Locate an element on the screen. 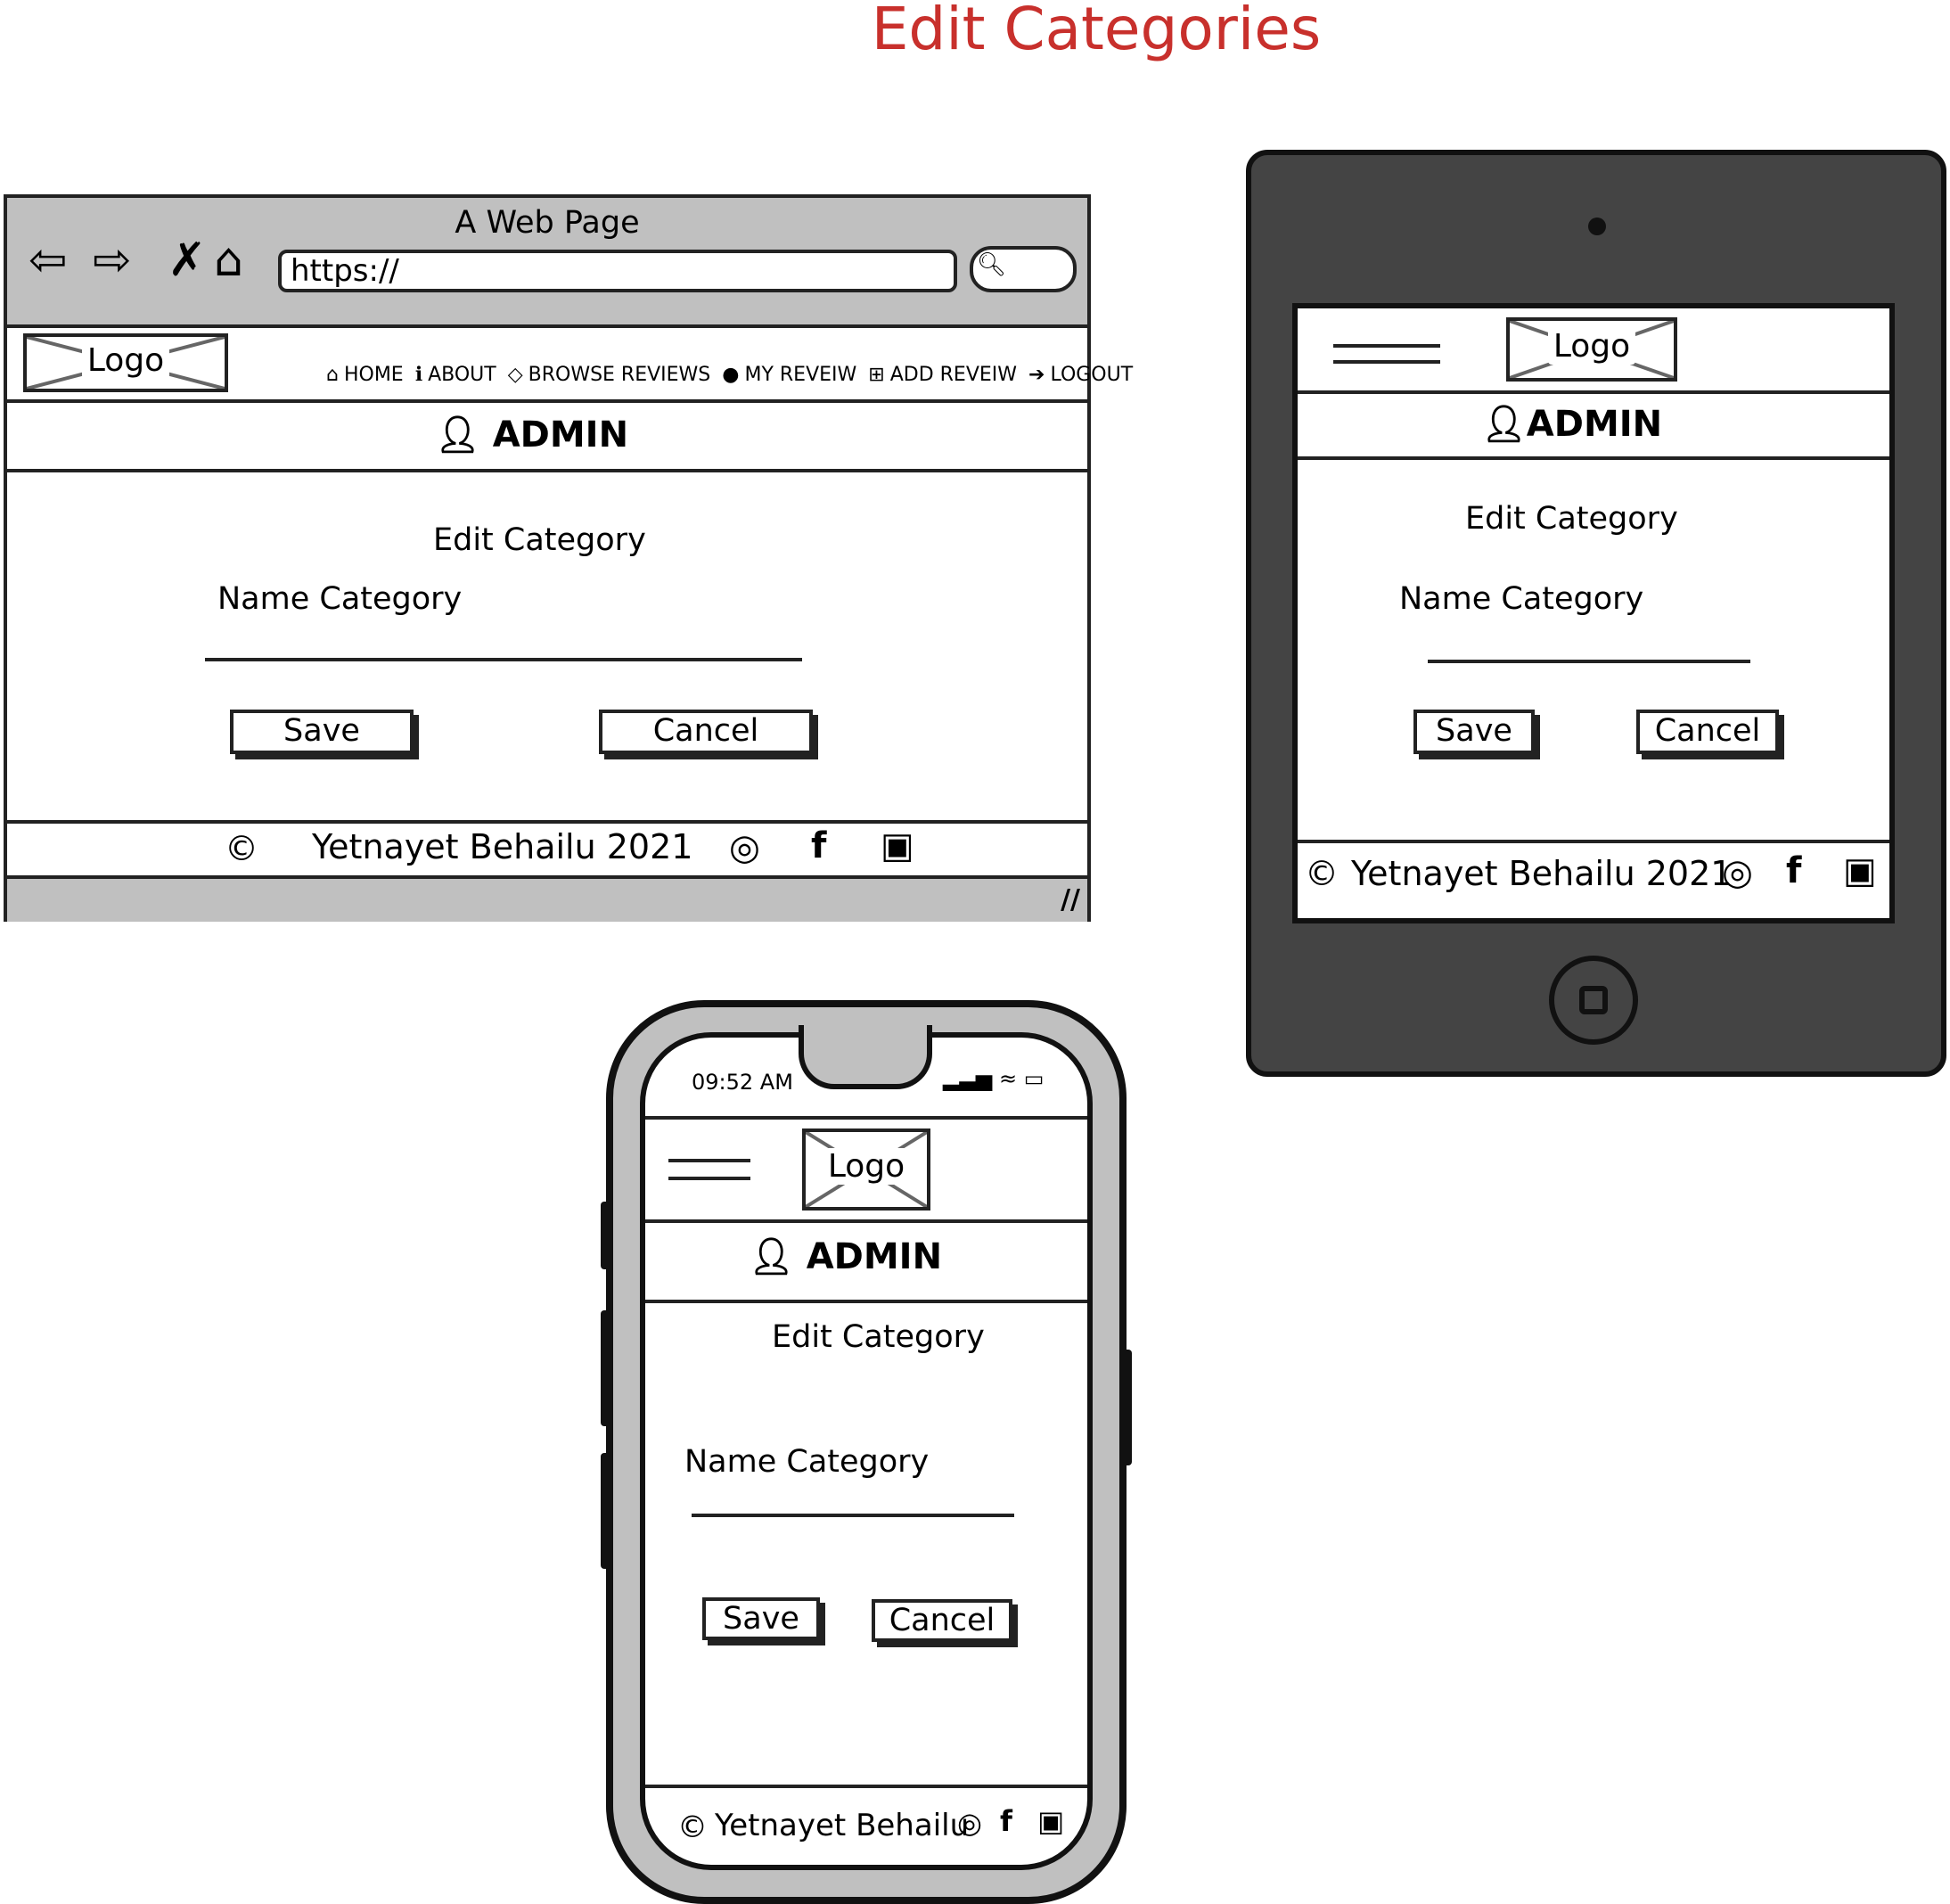 The height and width of the screenshot is (1904, 1950). nav-item-logout: LOGOUT is located at coordinates (1091, 375).